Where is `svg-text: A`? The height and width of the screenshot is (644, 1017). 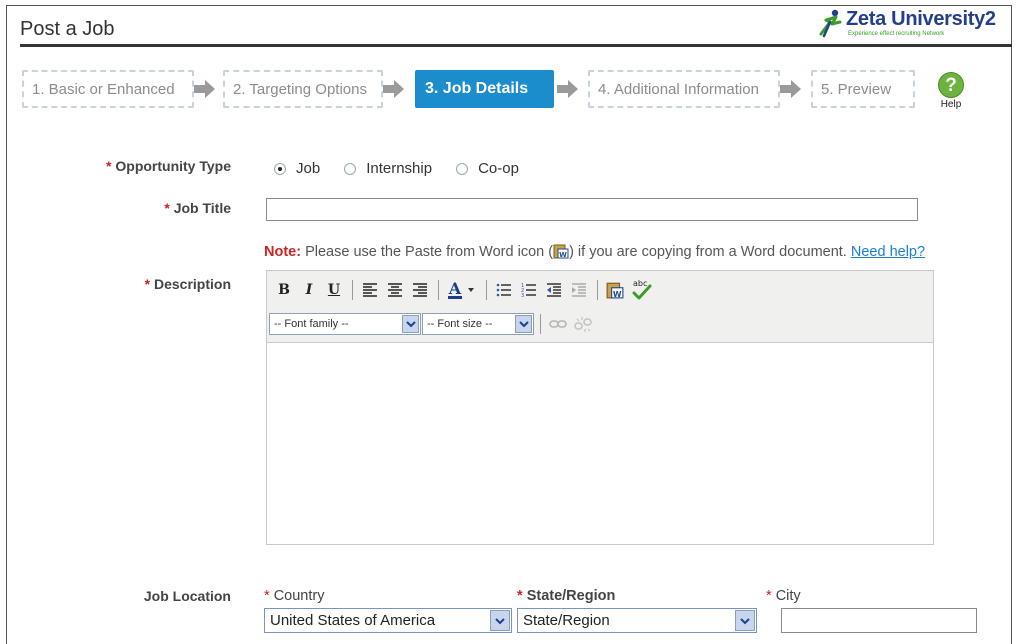 svg-text: A is located at coordinates (455, 289).